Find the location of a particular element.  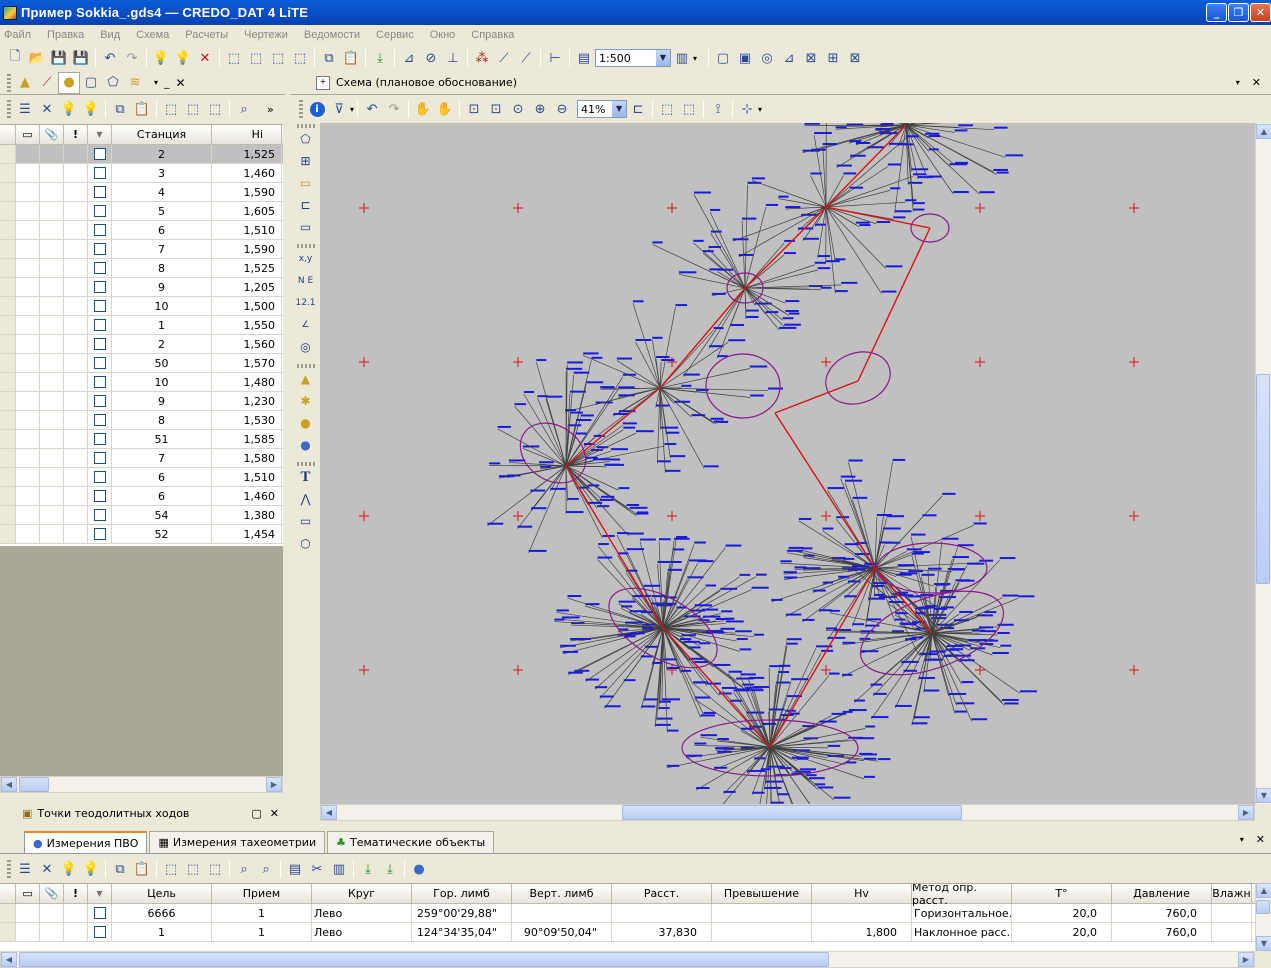

point-add-icon: ✱ is located at coordinates (306, 401).